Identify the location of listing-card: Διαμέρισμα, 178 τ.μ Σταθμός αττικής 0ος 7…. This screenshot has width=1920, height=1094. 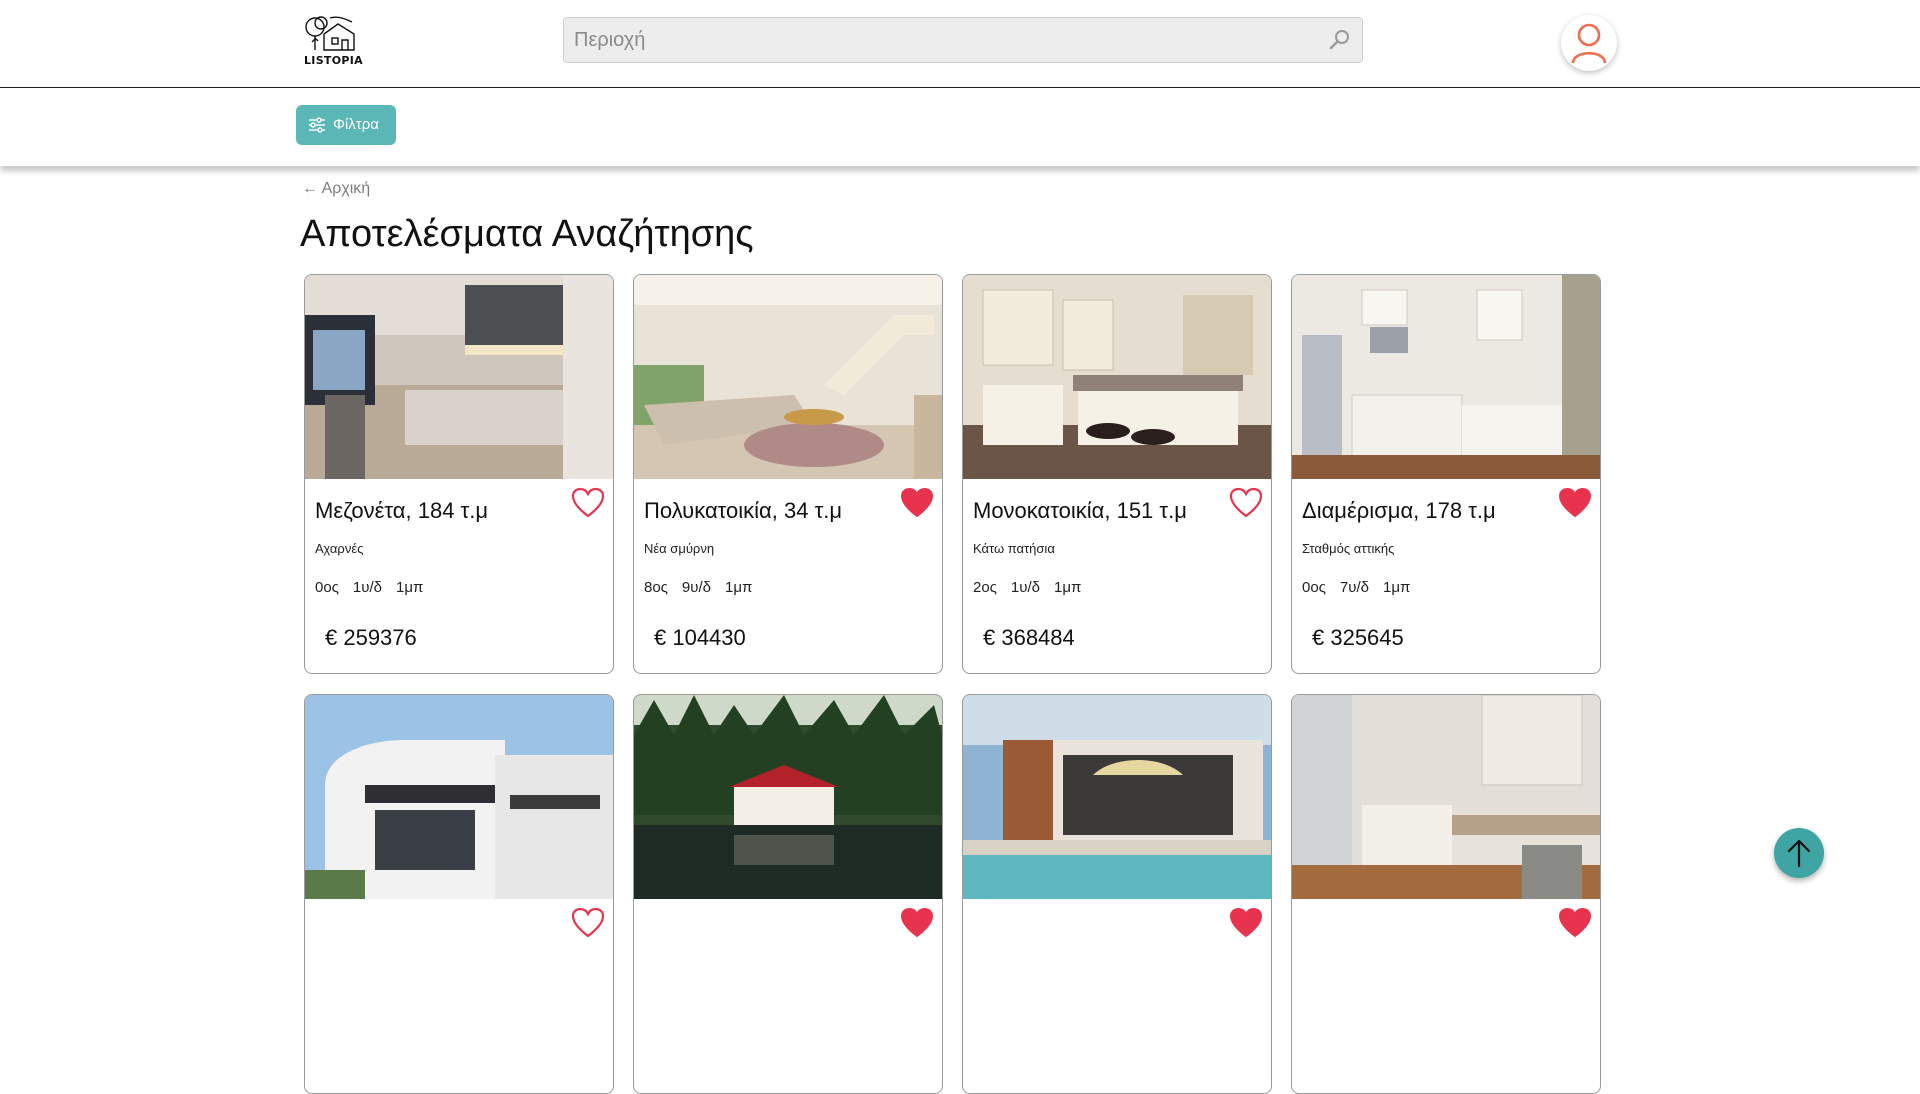
(1446, 474).